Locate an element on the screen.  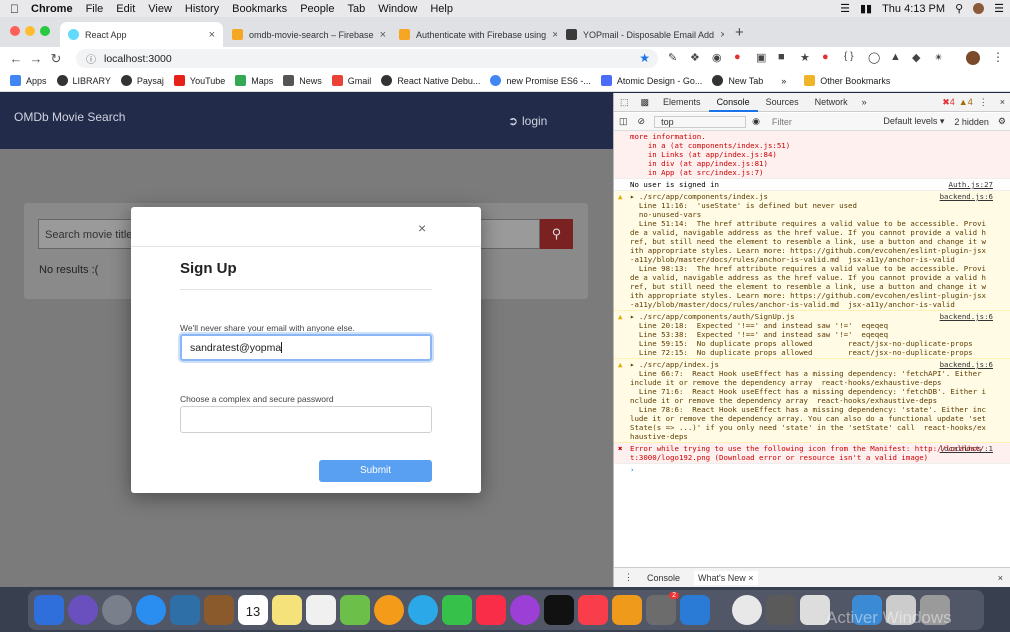
bookmark-other-bookmarks: Other Bookmarks is located at coordinates (847, 80).